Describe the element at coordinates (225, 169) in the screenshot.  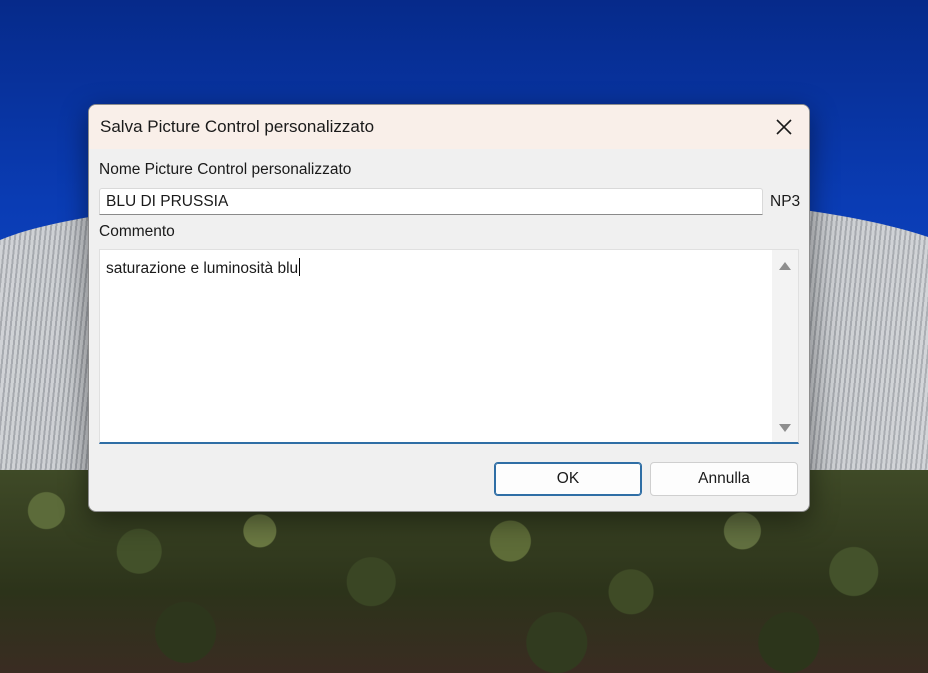
I see `name-label: Nome Picture Control personalizzato` at that location.